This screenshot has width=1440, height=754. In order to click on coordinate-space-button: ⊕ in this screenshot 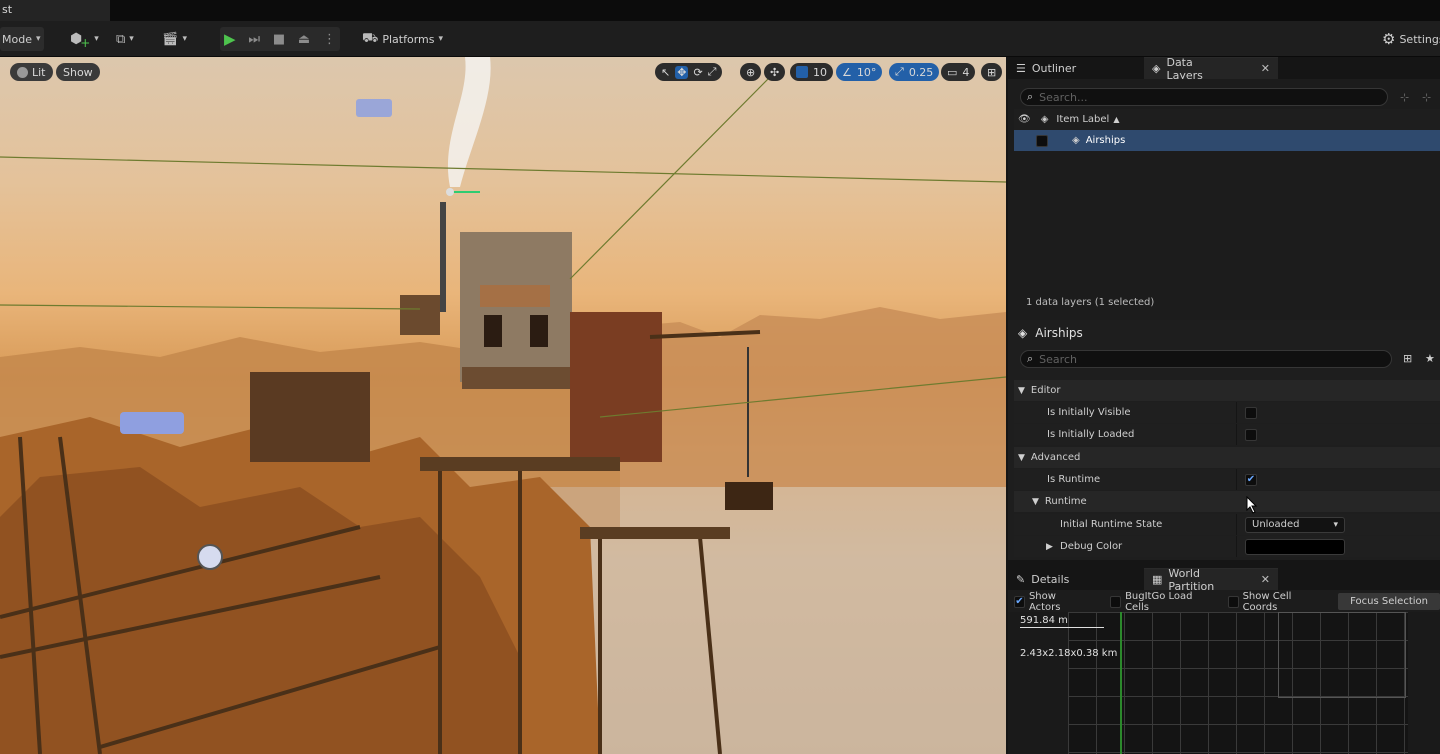, I will do `click(751, 72)`.